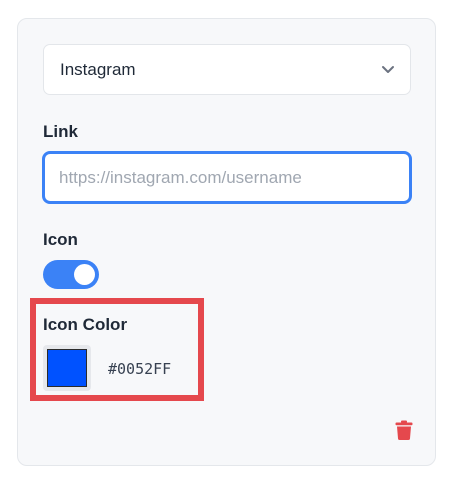 The image size is (450, 483). Describe the element at coordinates (60, 131) in the screenshot. I see `link-label: Link` at that location.